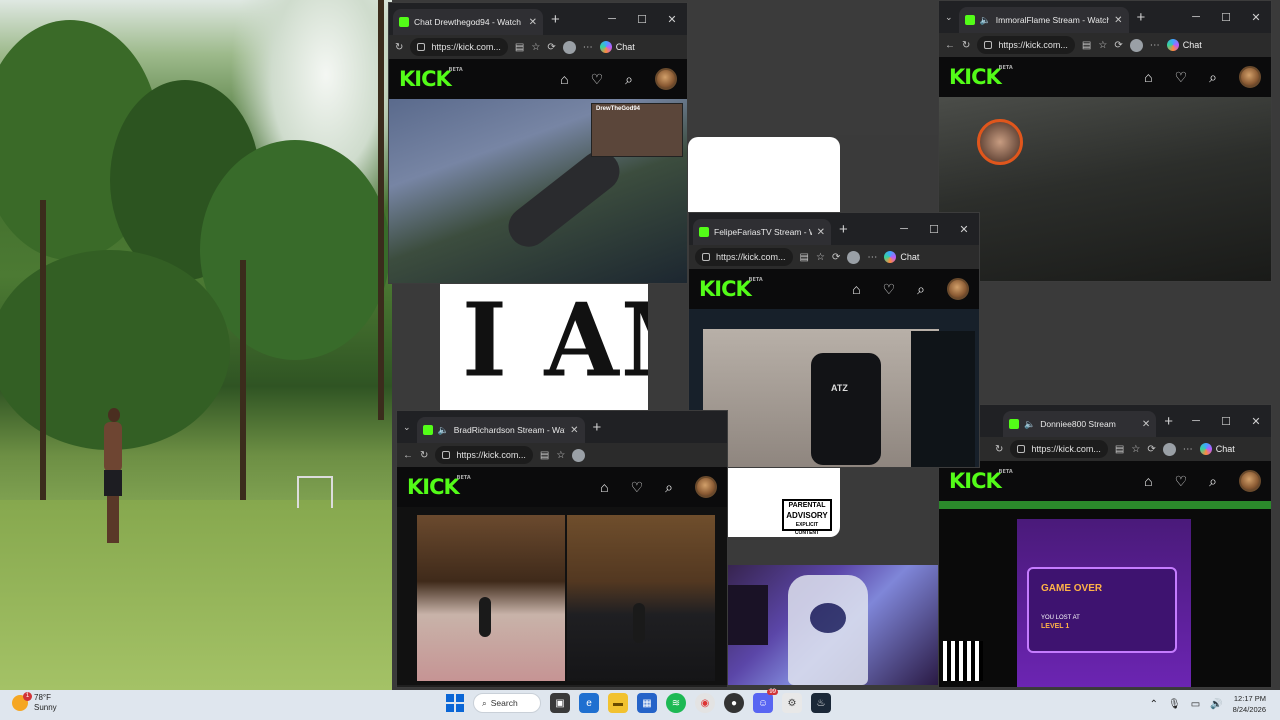 The height and width of the screenshot is (720, 1280). What do you see at coordinates (676, 703) in the screenshot?
I see `spotify-icon: ≋` at bounding box center [676, 703].